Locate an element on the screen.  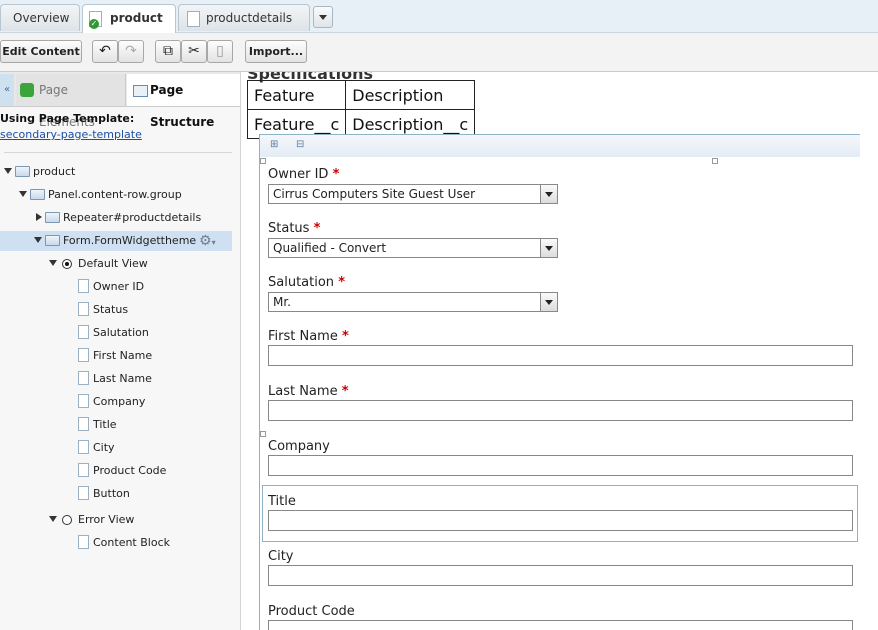
tree-node-label: Default View is located at coordinates (113, 263).